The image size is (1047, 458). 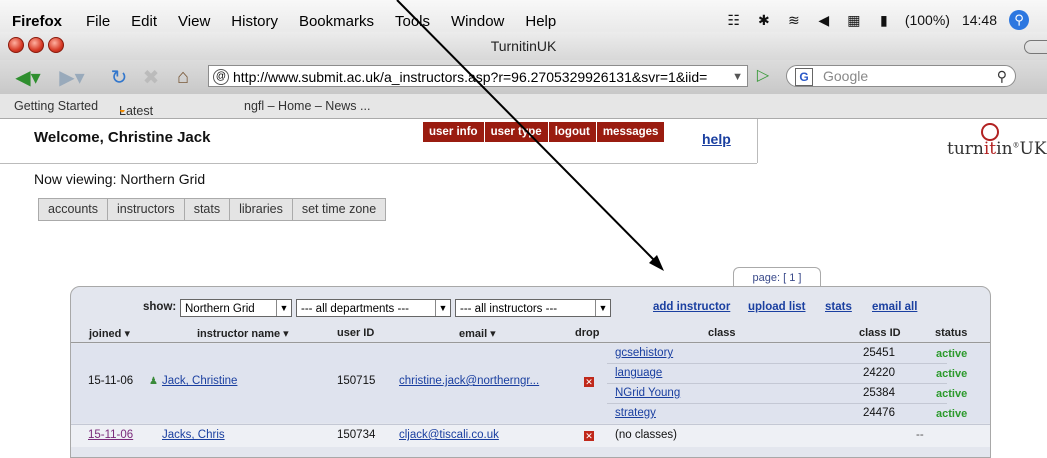 I want to click on col-joined: joined ▾, so click(x=109, y=333).